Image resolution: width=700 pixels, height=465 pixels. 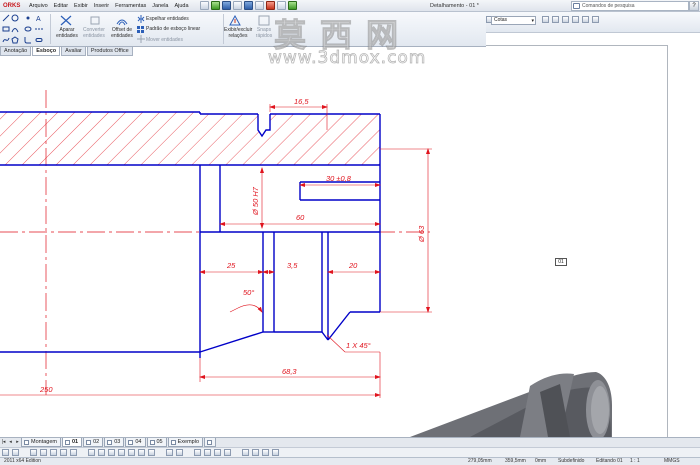 What do you see at coordinates (46, 51) in the screenshot?
I see `tab-esboco: Esboço` at bounding box center [46, 51].